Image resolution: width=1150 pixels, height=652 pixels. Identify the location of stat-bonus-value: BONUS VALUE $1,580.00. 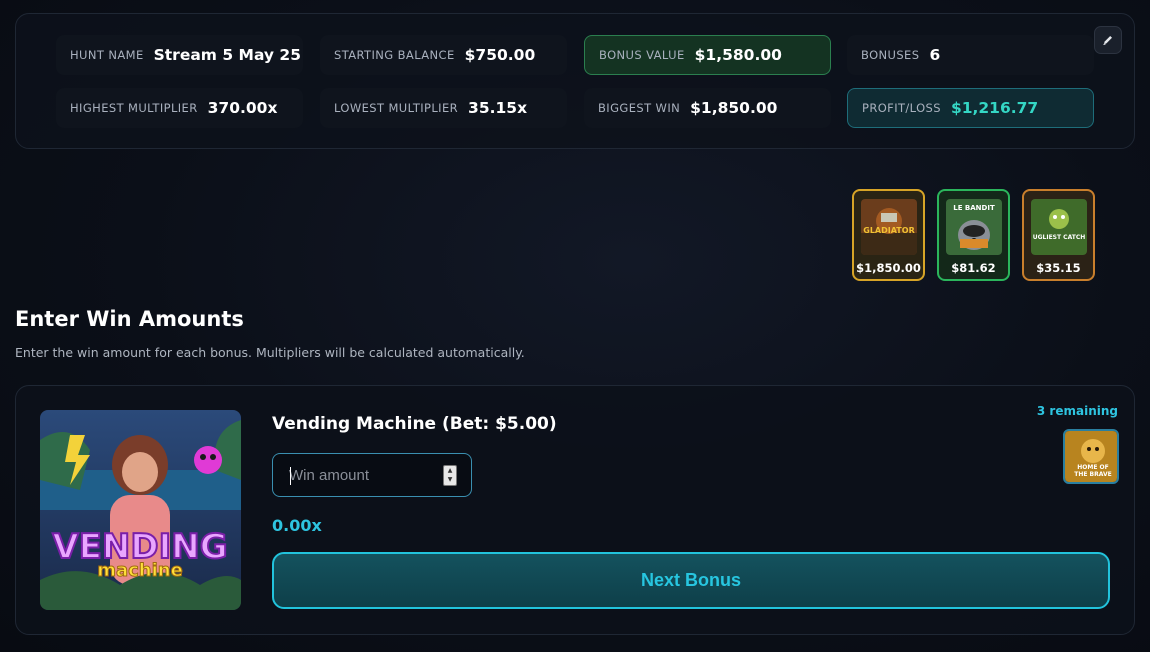
(707, 55).